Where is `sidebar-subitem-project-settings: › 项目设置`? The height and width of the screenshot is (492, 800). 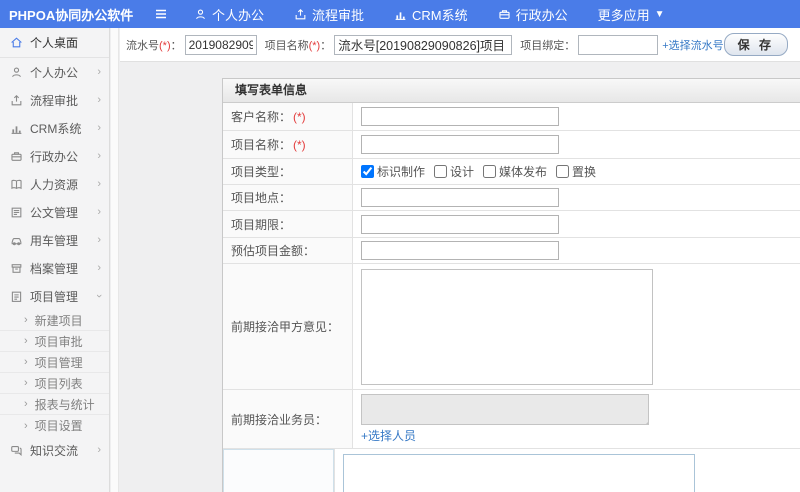 sidebar-subitem-project-settings: › 项目设置 is located at coordinates (54, 425).